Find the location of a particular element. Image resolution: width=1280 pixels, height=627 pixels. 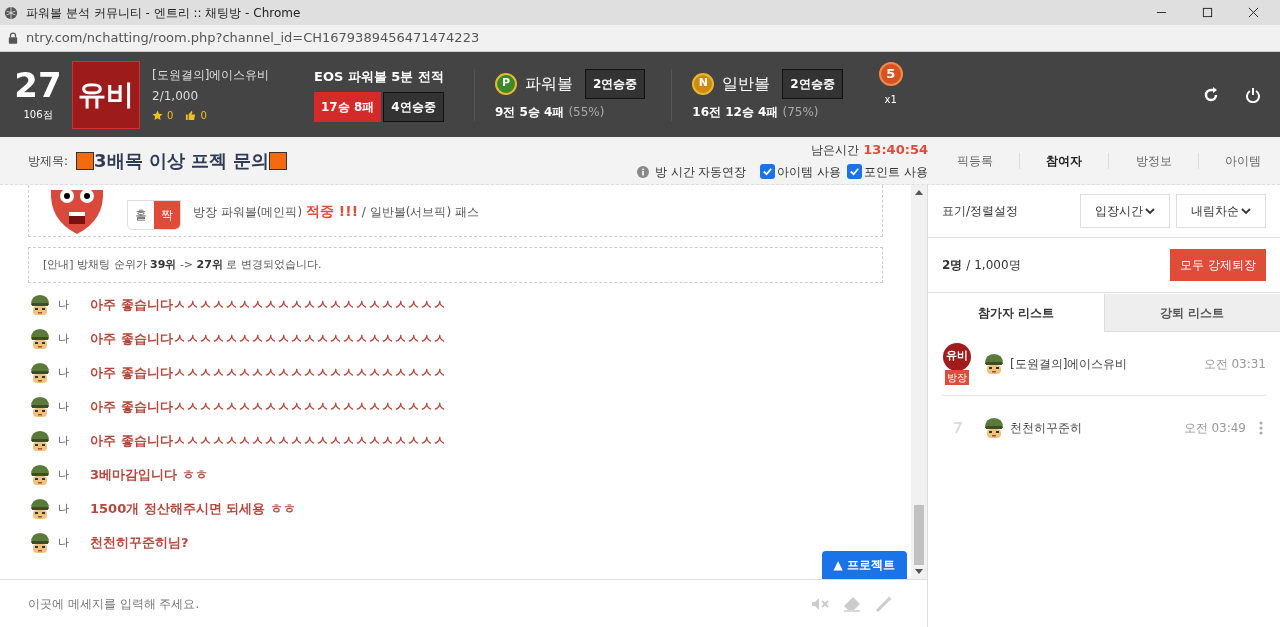

participant-name: [도원결의]에이스유비 is located at coordinates (1069, 364).